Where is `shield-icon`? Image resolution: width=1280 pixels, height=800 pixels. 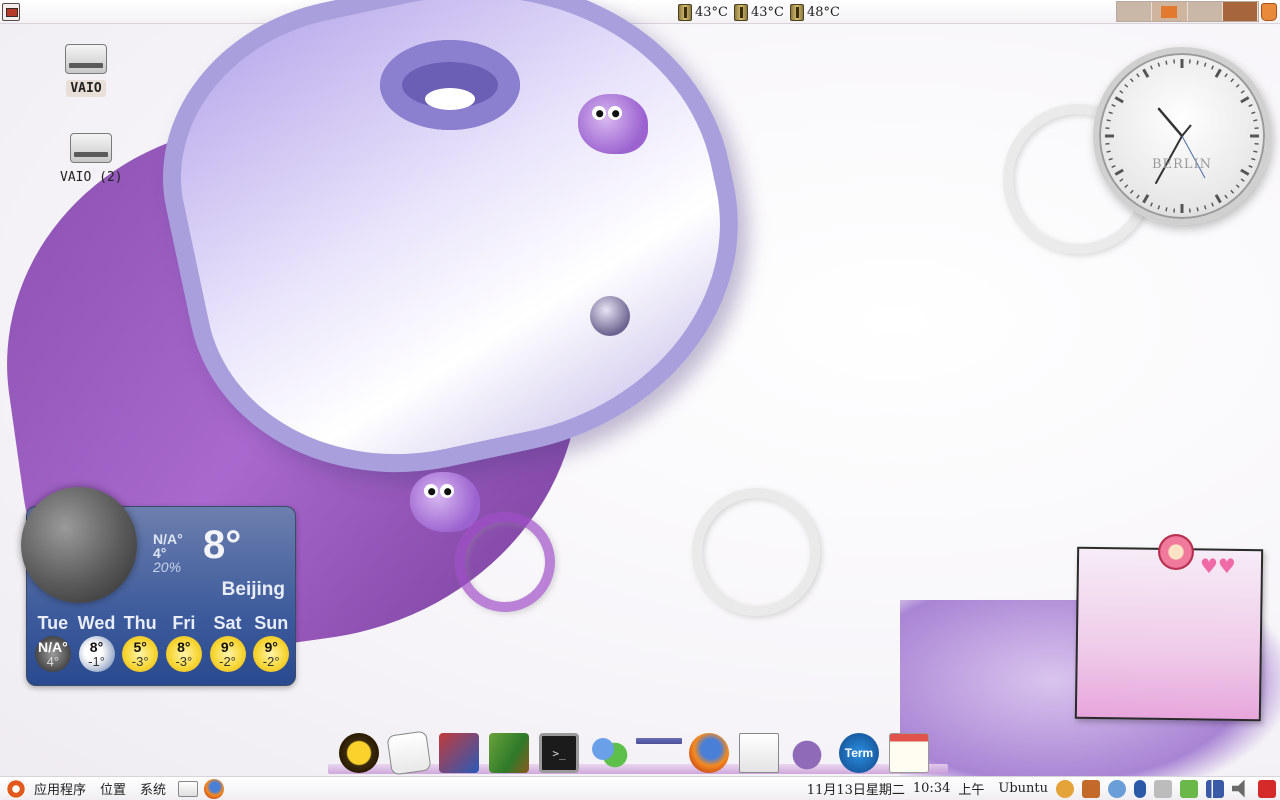 shield-icon is located at coordinates (1091, 788).